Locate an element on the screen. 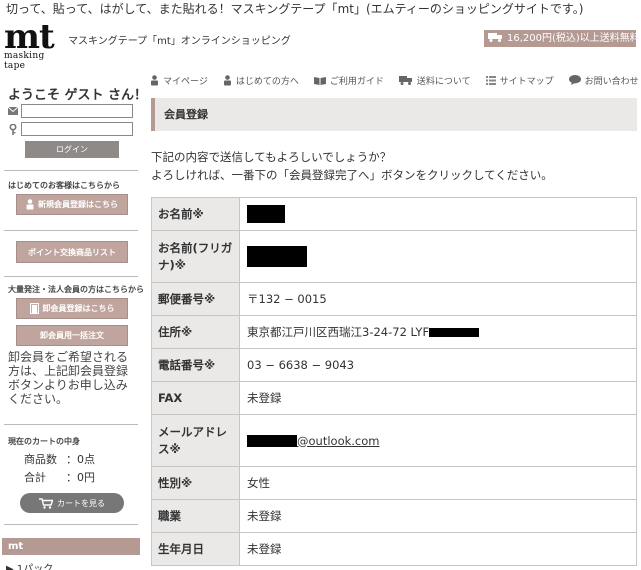  table-row-gender: 性別※ 女性 is located at coordinates (394, 483).